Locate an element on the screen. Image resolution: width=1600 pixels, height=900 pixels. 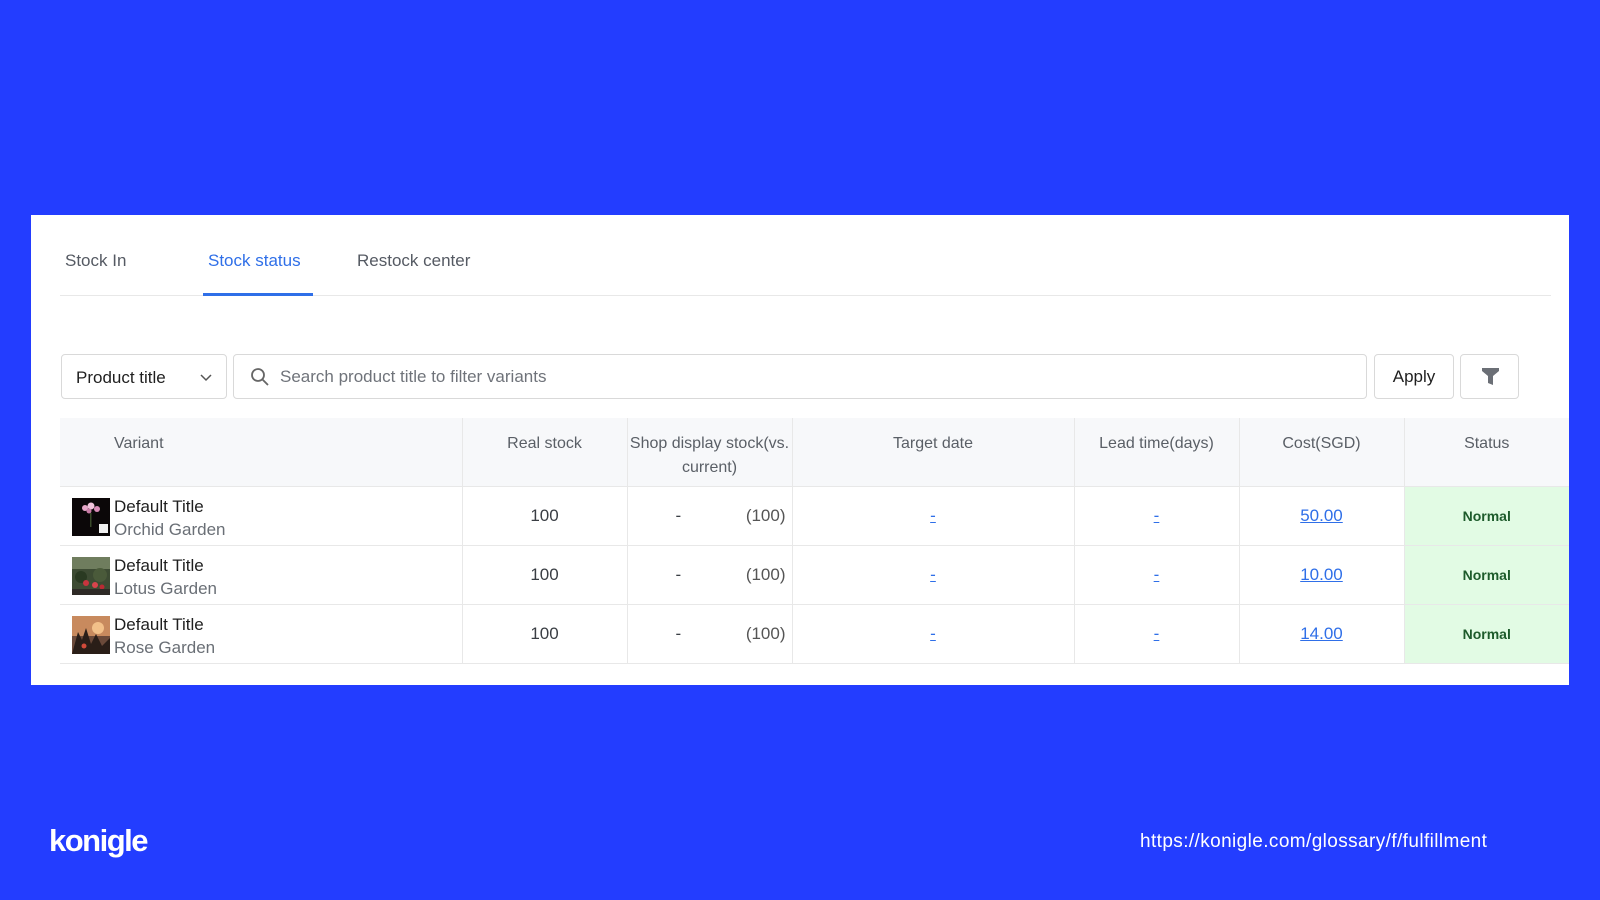
cost-link: 14.00 is located at coordinates (1321, 633).